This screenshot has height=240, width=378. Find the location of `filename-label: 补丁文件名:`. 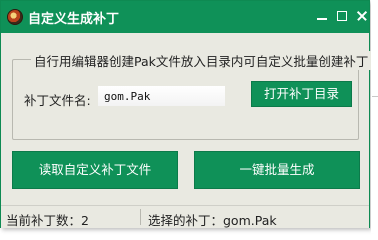

filename-label: 补丁文件名: is located at coordinates (57, 100).